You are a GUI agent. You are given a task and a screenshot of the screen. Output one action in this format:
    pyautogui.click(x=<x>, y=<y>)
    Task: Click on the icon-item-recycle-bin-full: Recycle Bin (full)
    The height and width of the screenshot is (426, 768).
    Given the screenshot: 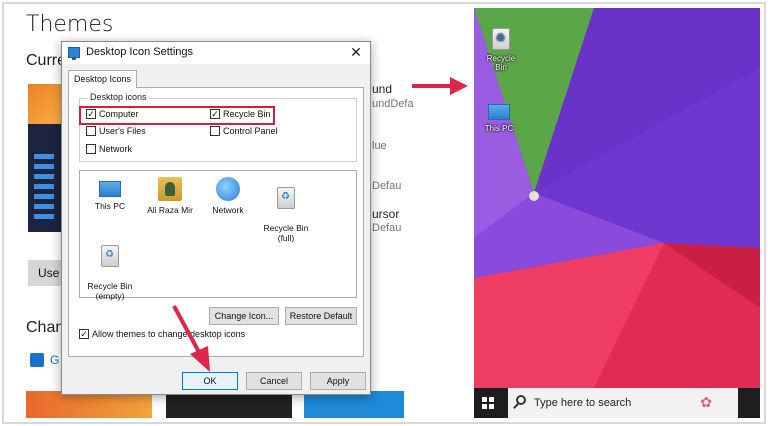 What is the action you would take?
    pyautogui.click(x=286, y=215)
    